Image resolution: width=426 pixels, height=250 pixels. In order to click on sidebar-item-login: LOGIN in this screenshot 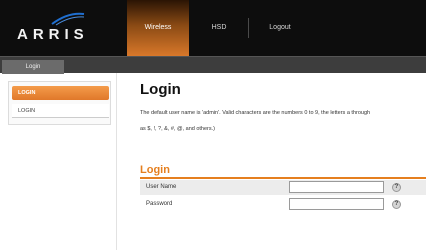, I will do `click(60, 111)`.